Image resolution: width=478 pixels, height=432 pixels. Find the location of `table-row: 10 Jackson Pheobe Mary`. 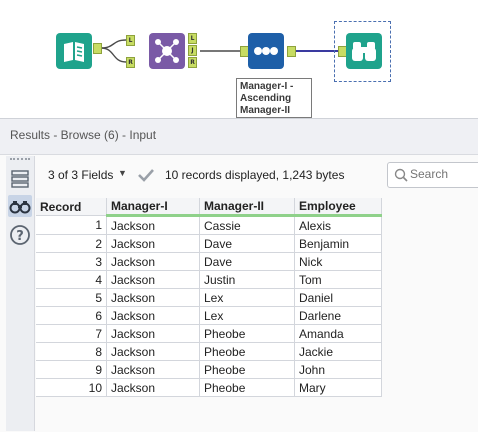

table-row: 10 Jackson Pheobe Mary is located at coordinates (209, 387).